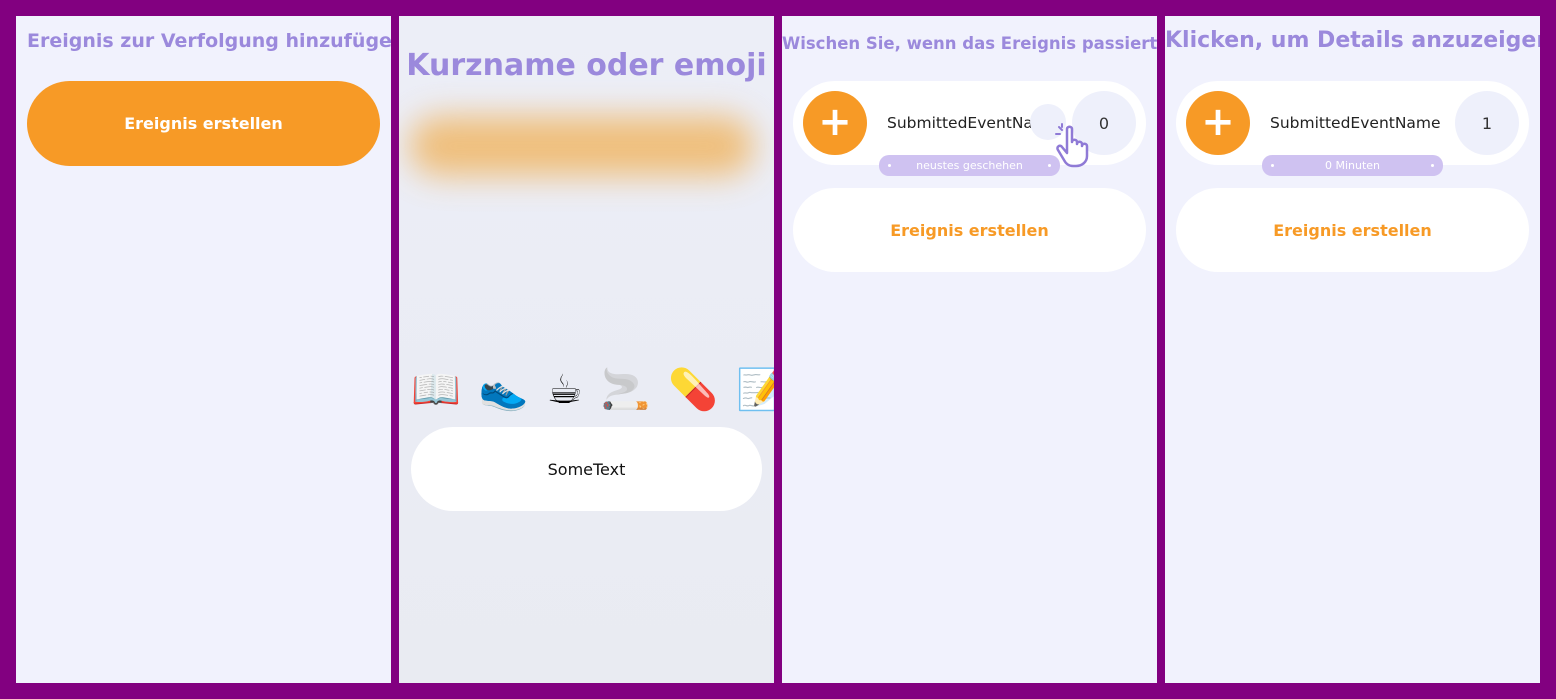  What do you see at coordinates (693, 391) in the screenshot?
I see `pill-emoji-icon: 💊` at bounding box center [693, 391].